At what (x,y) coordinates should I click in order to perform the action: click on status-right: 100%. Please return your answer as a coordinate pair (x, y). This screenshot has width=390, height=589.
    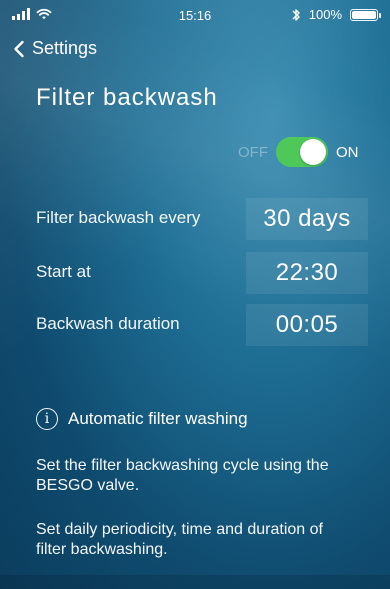
    Looking at the image, I should click on (336, 14).